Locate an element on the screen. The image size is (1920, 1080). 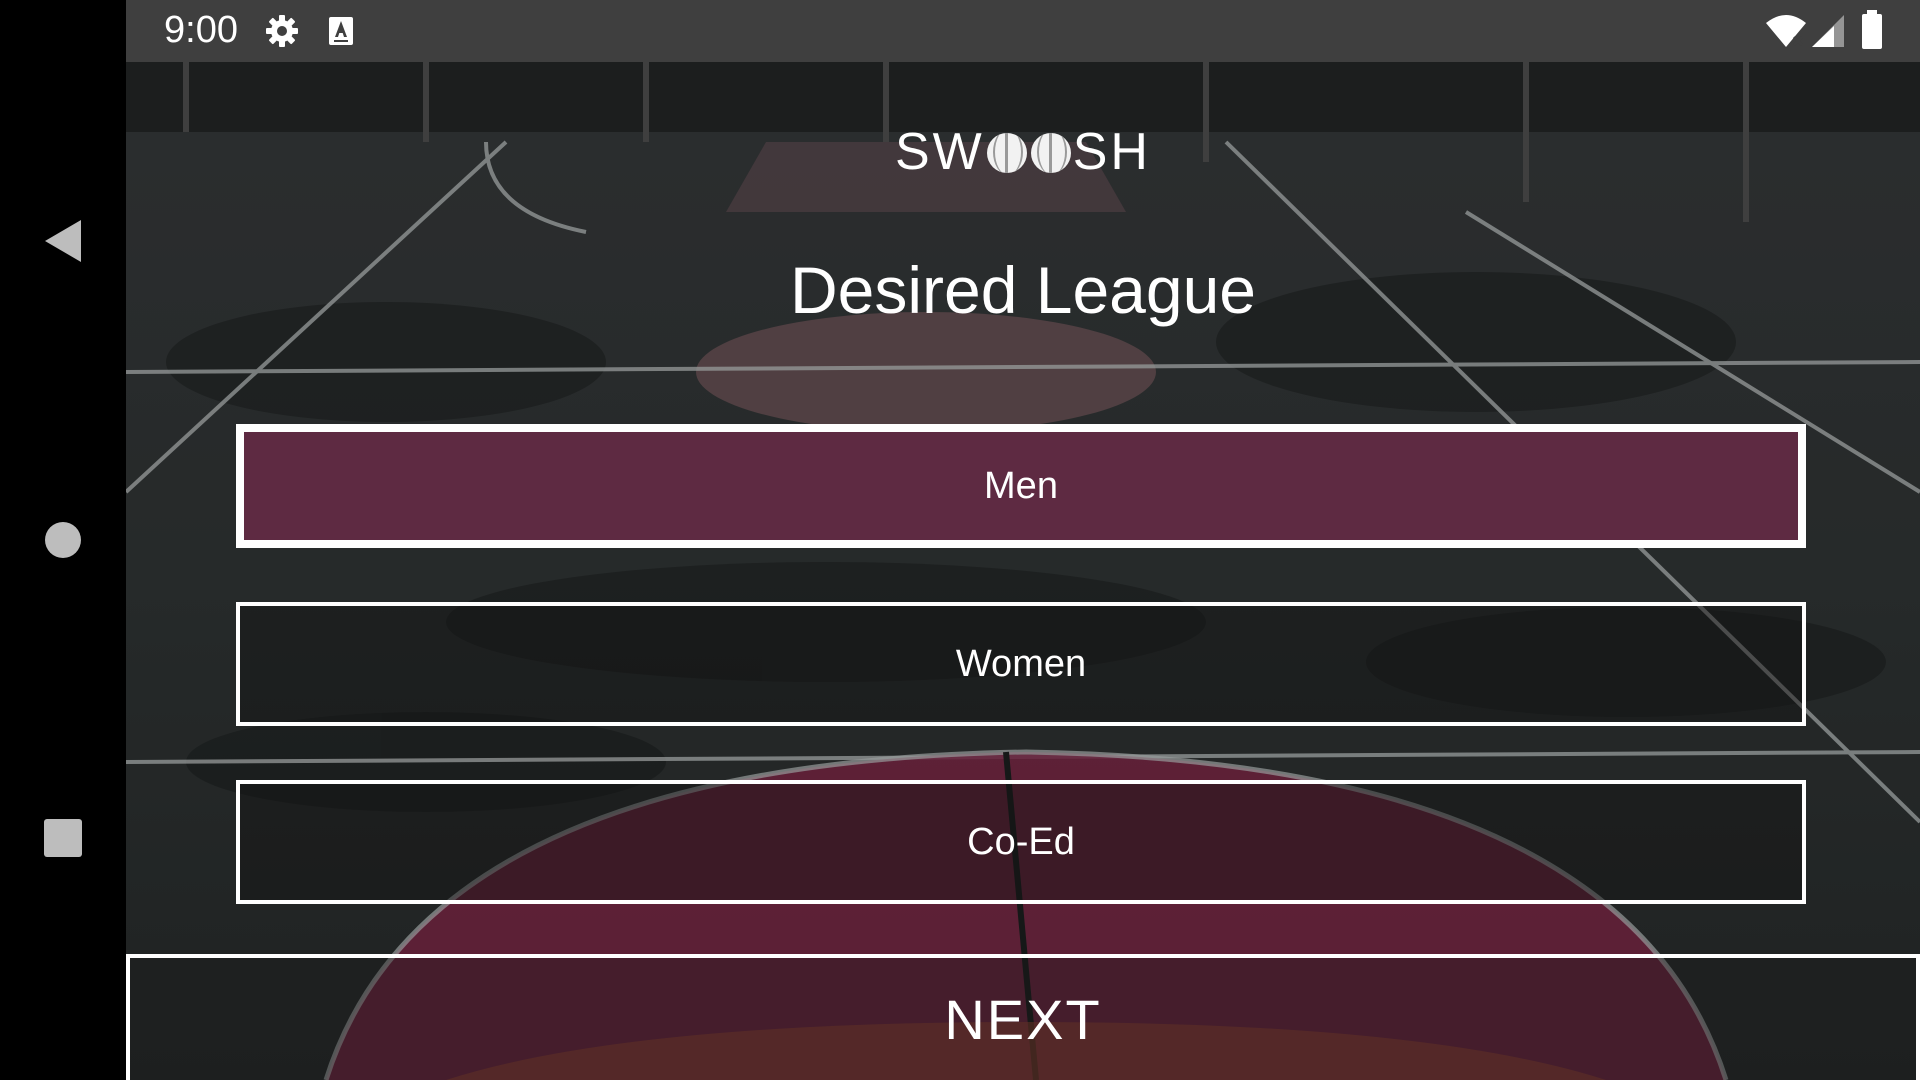
league-option-men: Men is located at coordinates (1021, 486).